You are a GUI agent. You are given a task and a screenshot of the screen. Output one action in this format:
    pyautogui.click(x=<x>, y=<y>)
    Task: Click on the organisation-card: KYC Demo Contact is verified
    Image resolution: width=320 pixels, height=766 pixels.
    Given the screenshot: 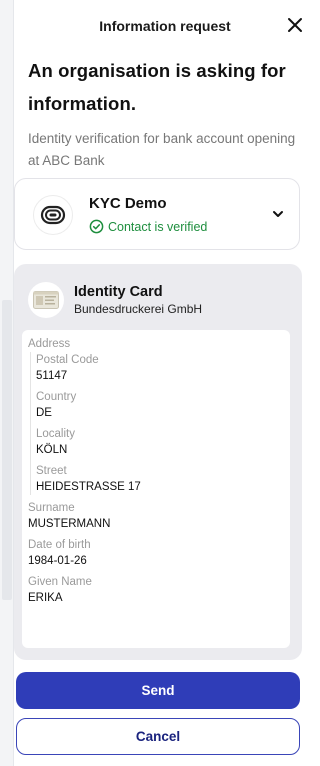 What is the action you would take?
    pyautogui.click(x=157, y=214)
    